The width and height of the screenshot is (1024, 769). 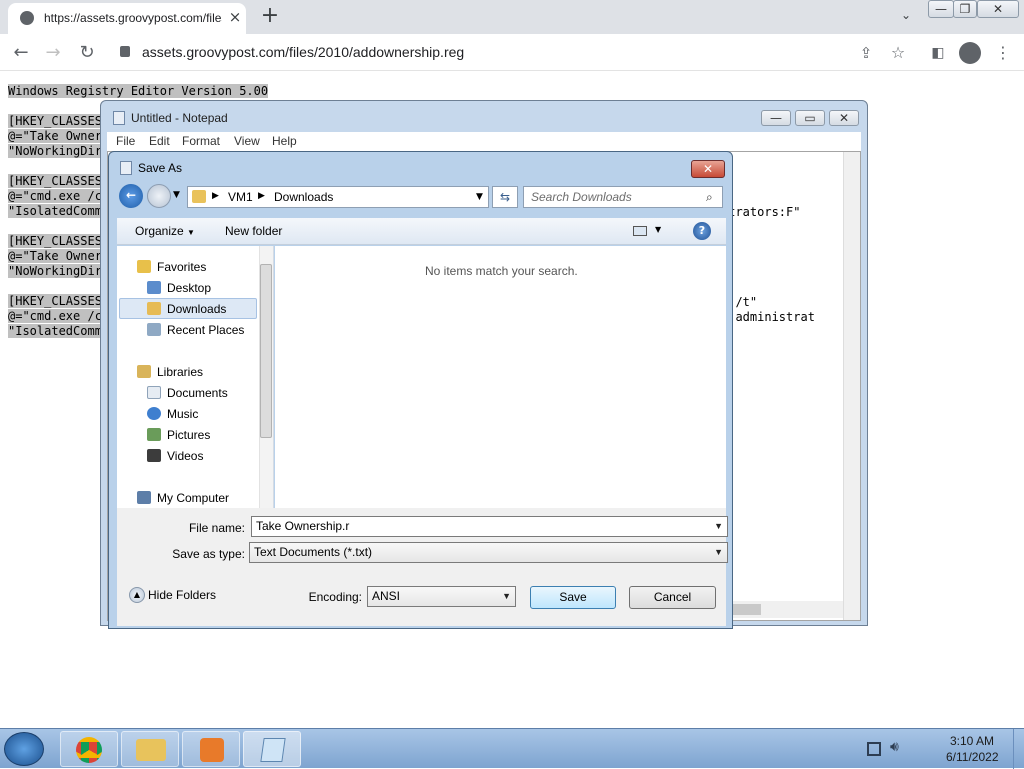 What do you see at coordinates (573, 597) in the screenshot?
I see `save-button: Save` at bounding box center [573, 597].